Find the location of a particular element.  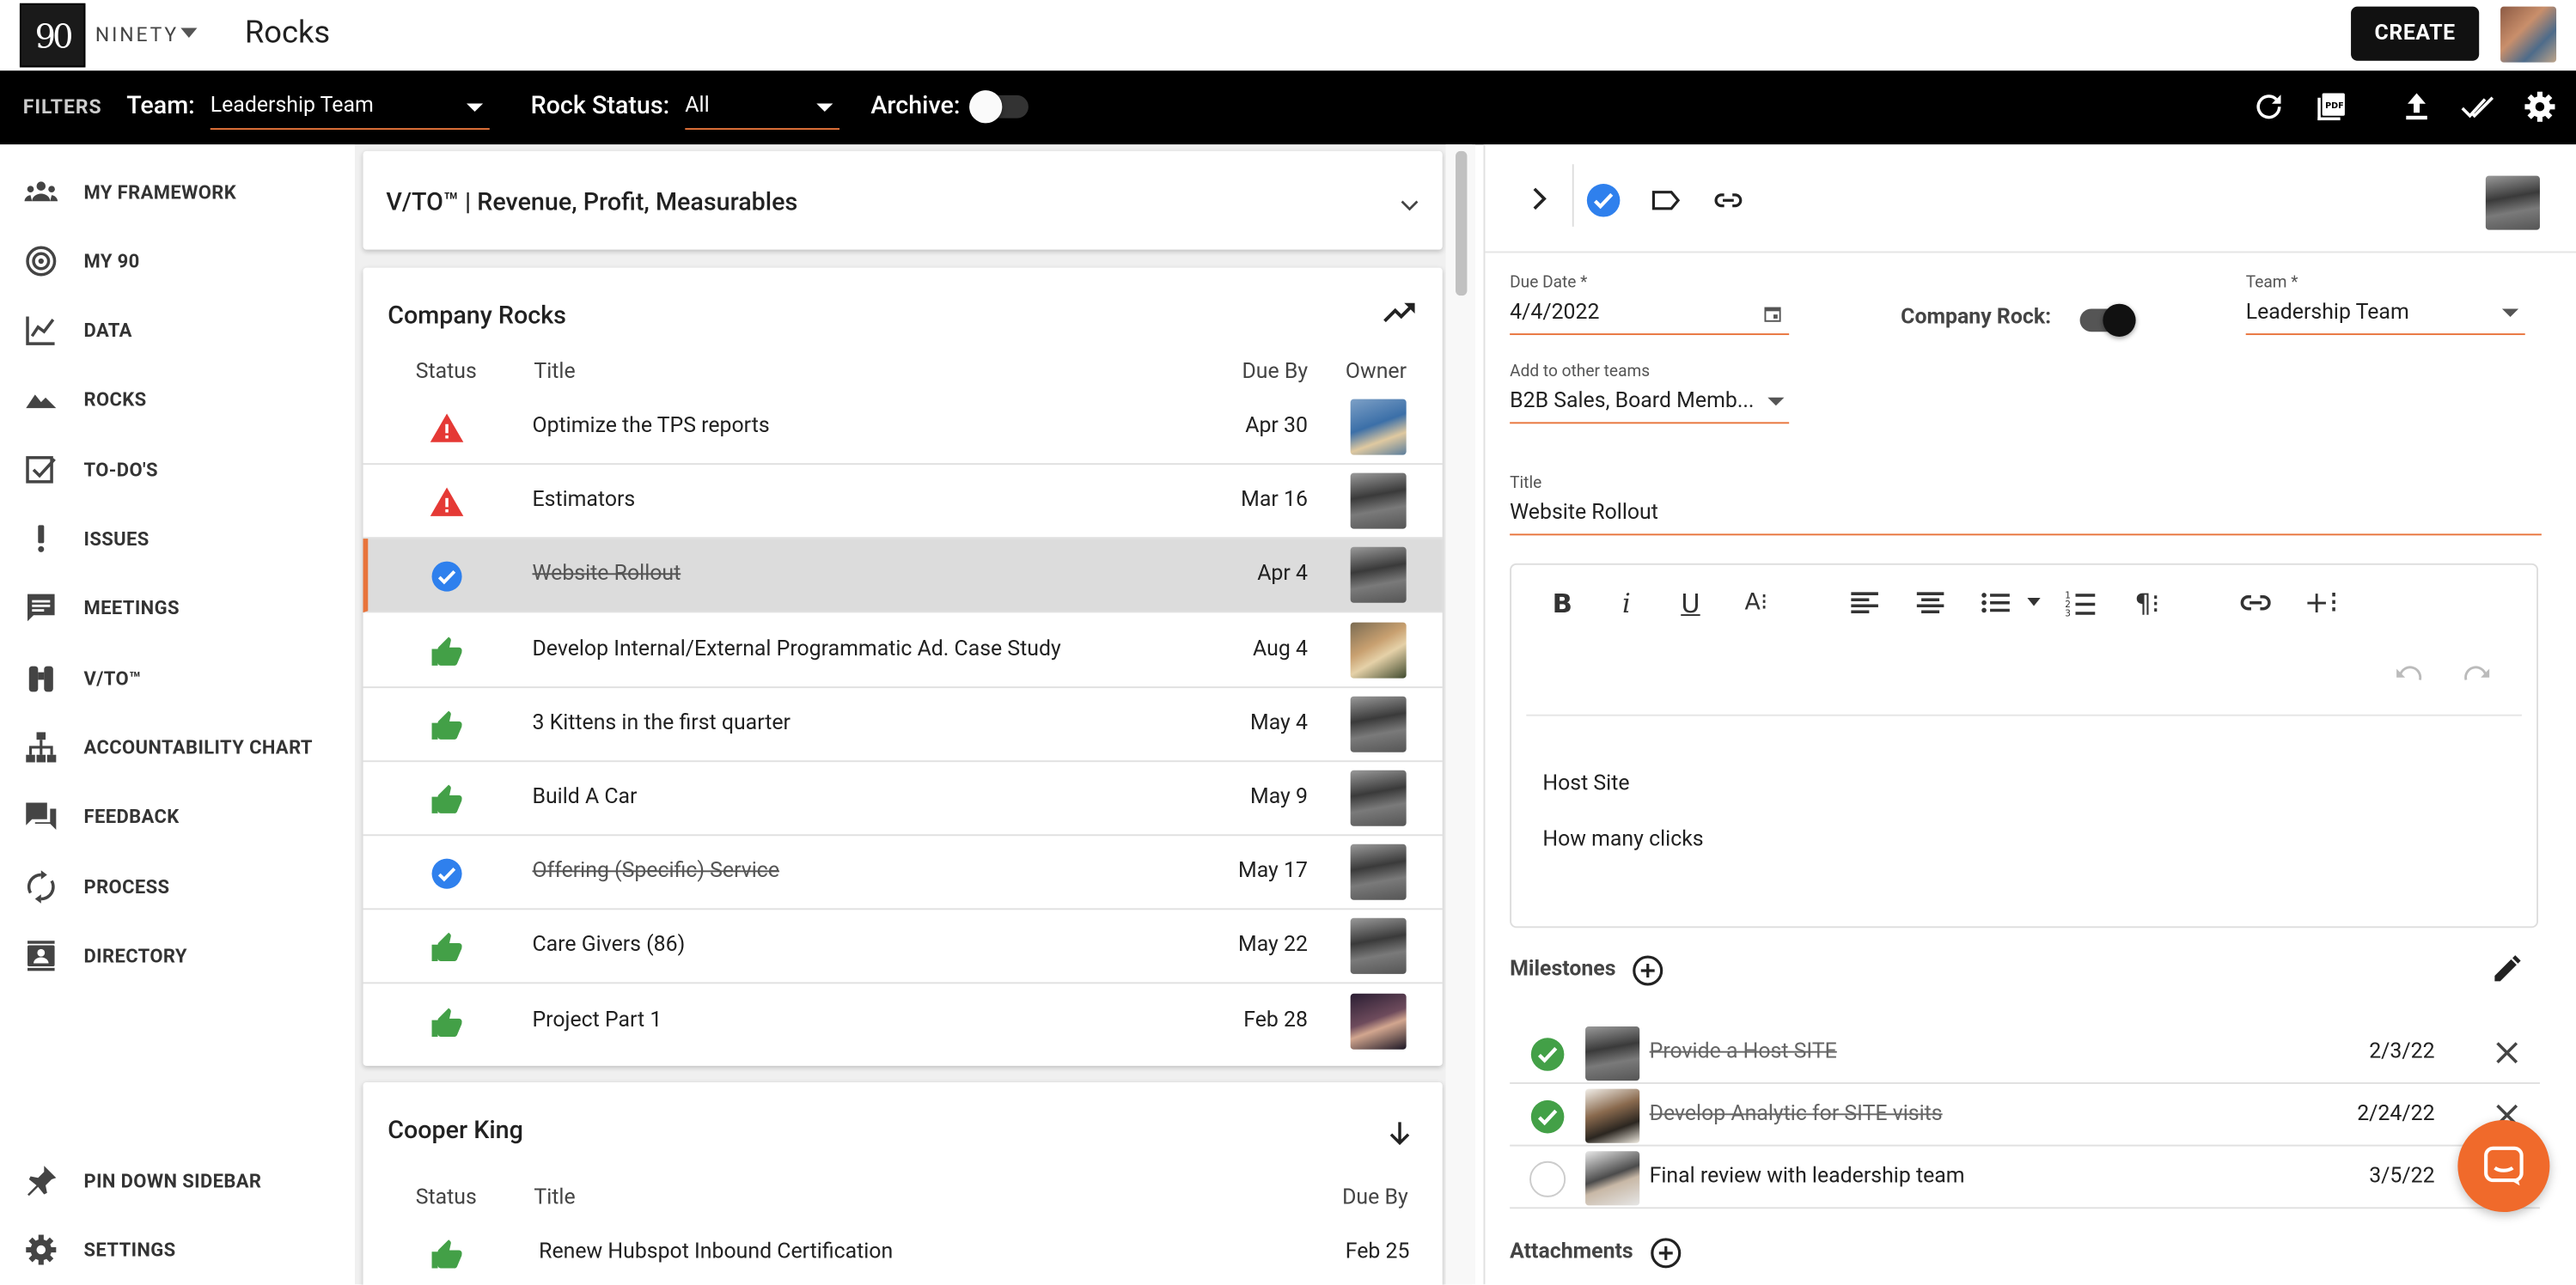

scrollbar-track is located at coordinates (1460, 715).